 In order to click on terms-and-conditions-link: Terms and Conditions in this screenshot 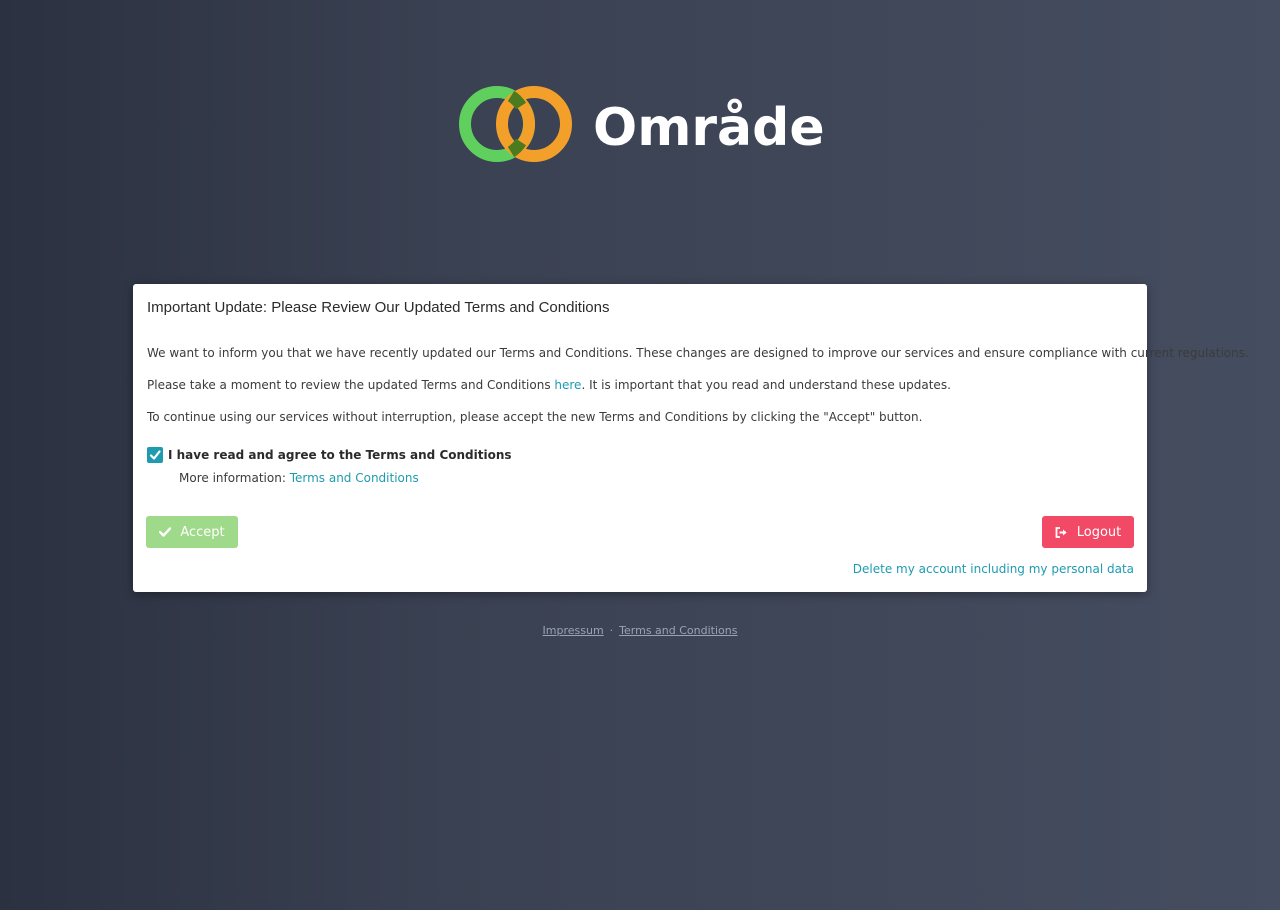, I will do `click(354, 478)`.